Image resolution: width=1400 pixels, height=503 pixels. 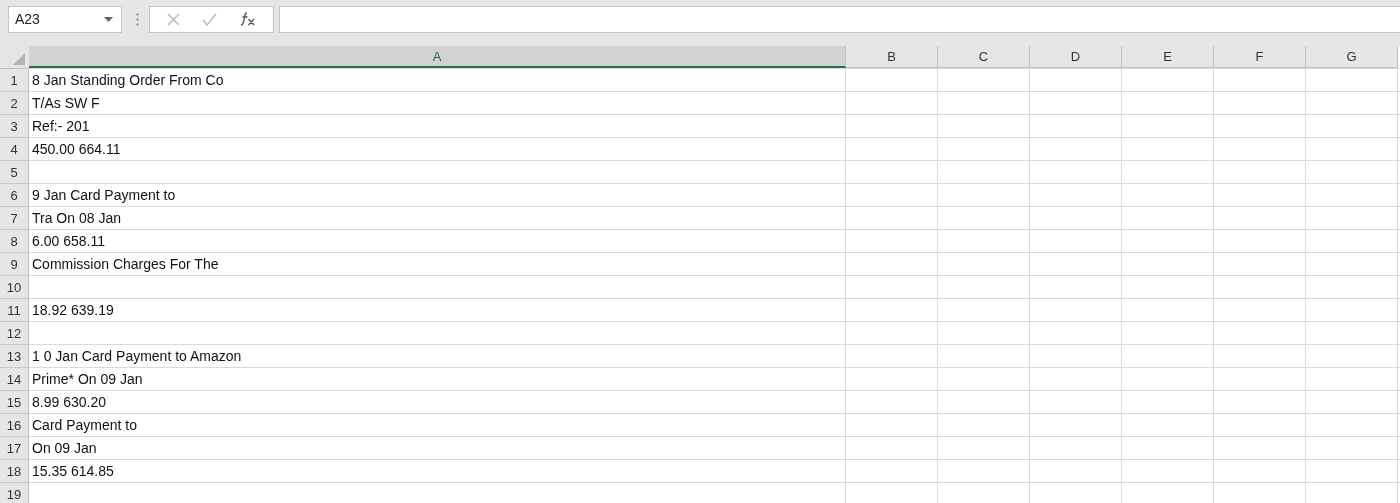 I want to click on row-header: 3, so click(x=14, y=126).